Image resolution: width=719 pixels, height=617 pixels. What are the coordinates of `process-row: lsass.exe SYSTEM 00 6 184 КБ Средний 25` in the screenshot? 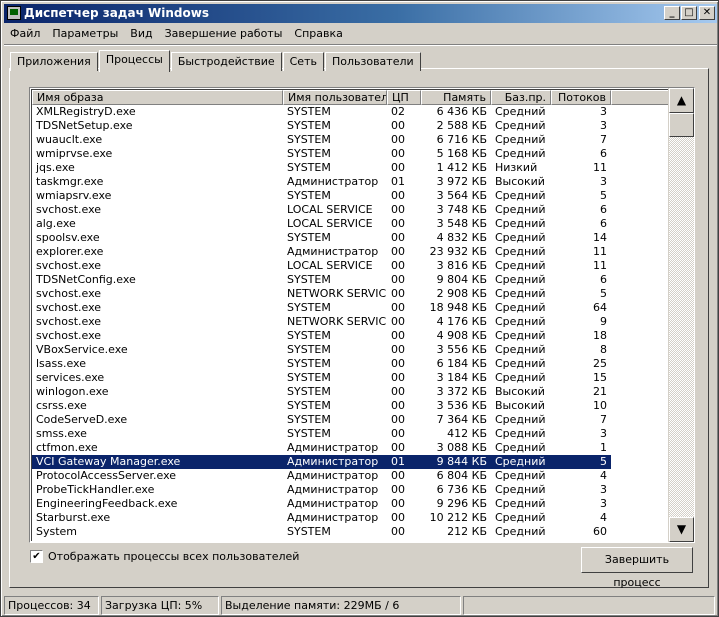 It's located at (362, 364).